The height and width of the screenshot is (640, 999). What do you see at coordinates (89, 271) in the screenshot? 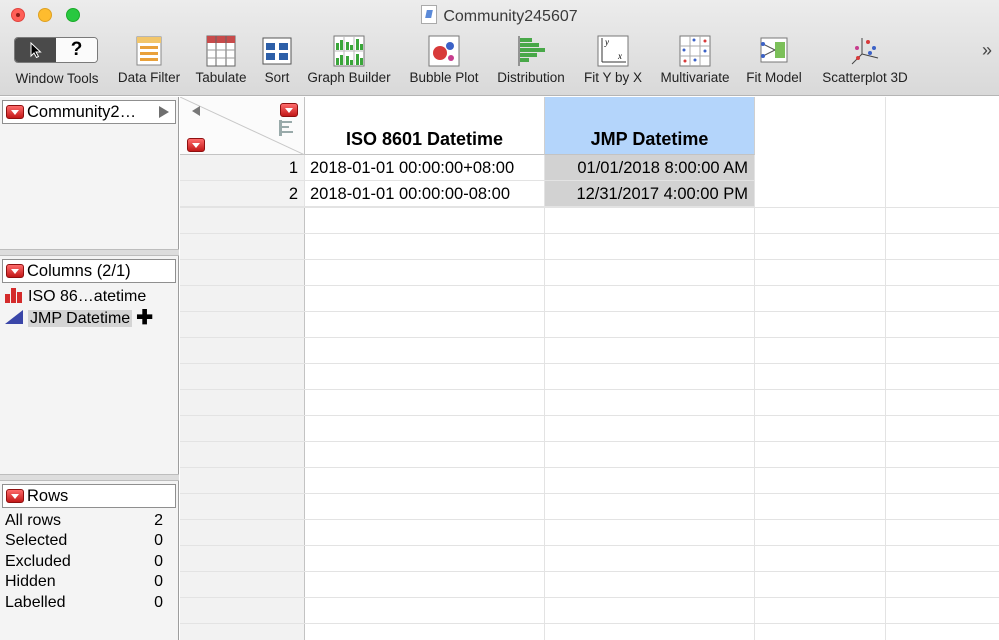
I see `columns-panel-header: Columns (2/1)` at bounding box center [89, 271].